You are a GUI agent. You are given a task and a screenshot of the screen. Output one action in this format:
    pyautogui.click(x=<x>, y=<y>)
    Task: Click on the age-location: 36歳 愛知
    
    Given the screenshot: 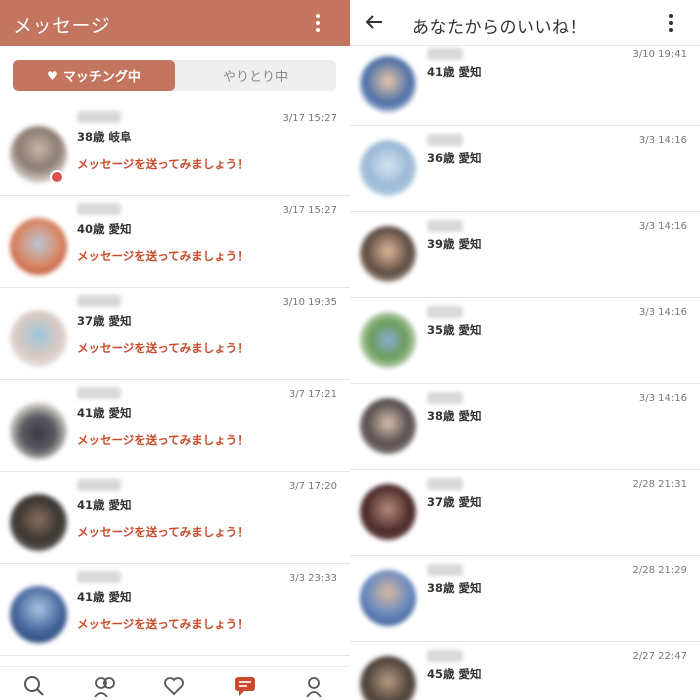 What is the action you would take?
    pyautogui.click(x=454, y=158)
    